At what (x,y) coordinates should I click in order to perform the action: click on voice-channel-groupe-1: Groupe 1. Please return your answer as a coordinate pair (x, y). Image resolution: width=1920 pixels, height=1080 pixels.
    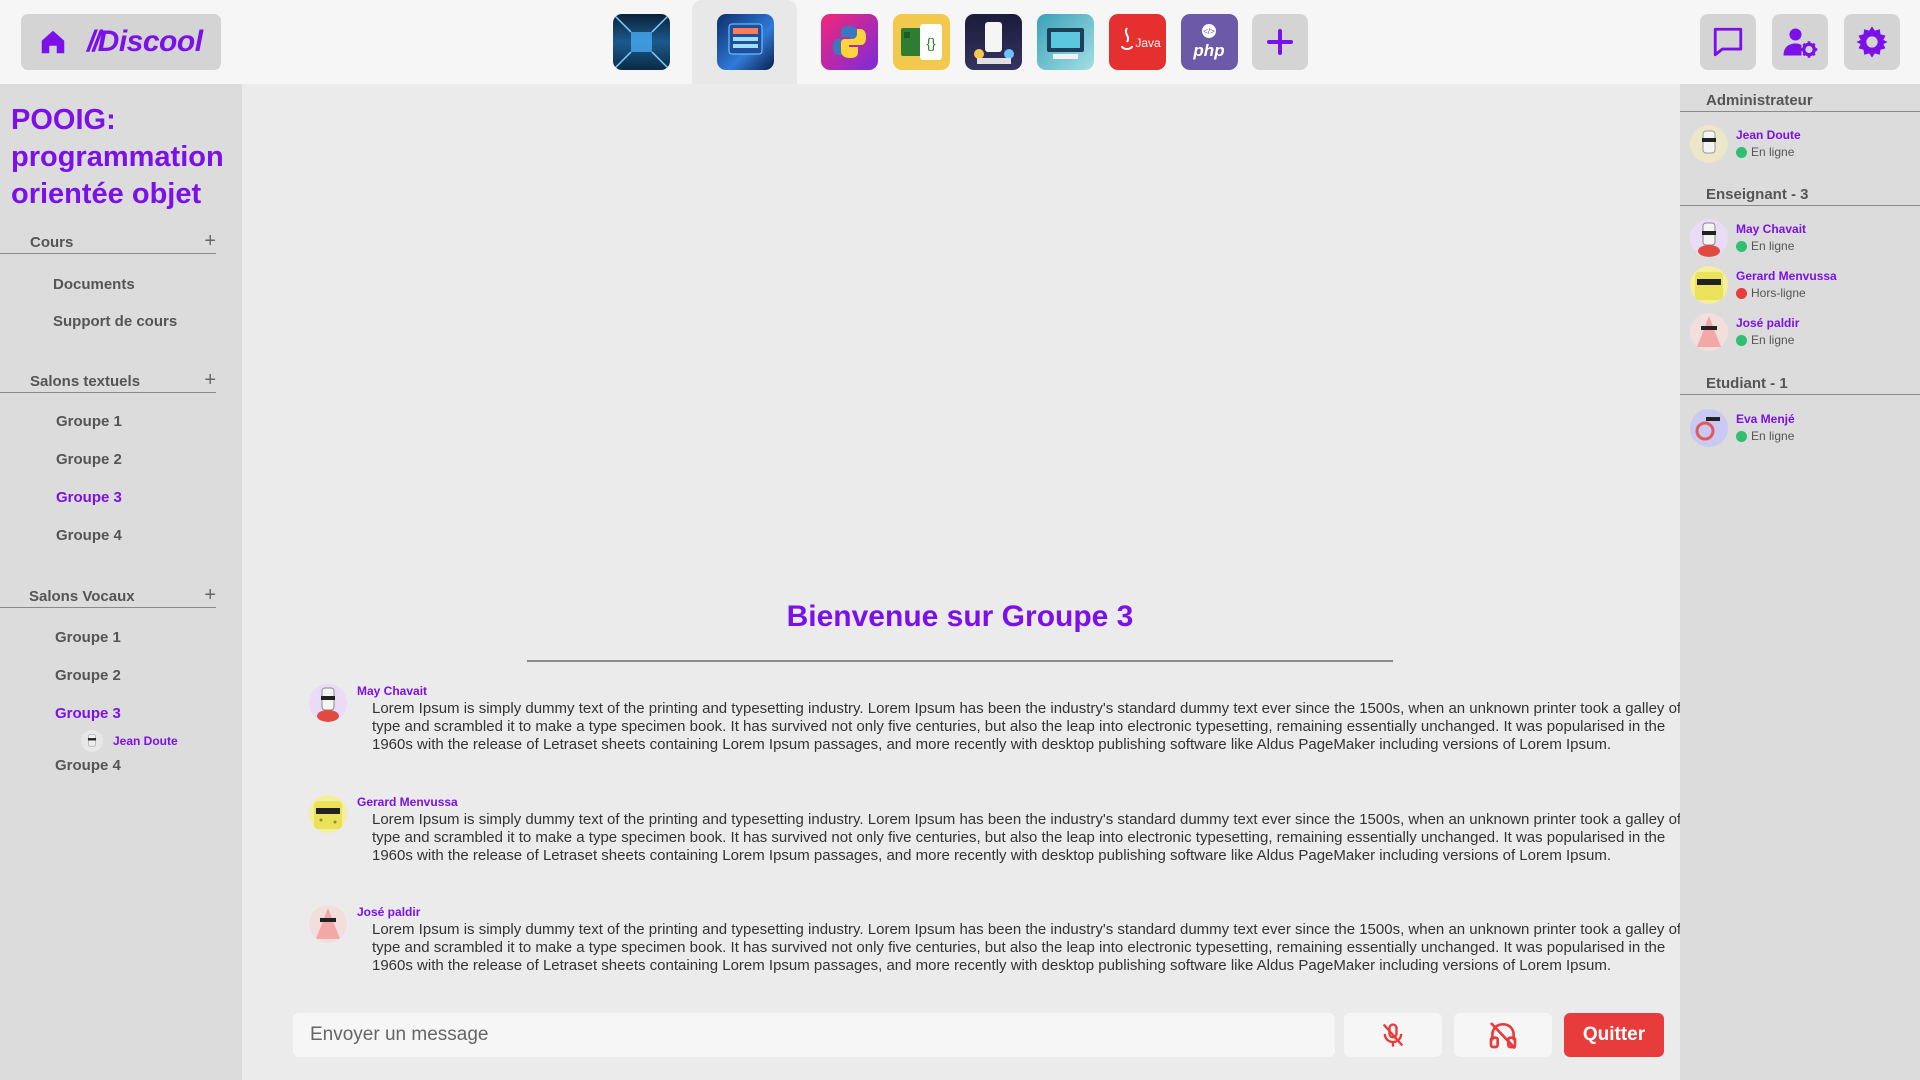
    Looking at the image, I should click on (88, 637).